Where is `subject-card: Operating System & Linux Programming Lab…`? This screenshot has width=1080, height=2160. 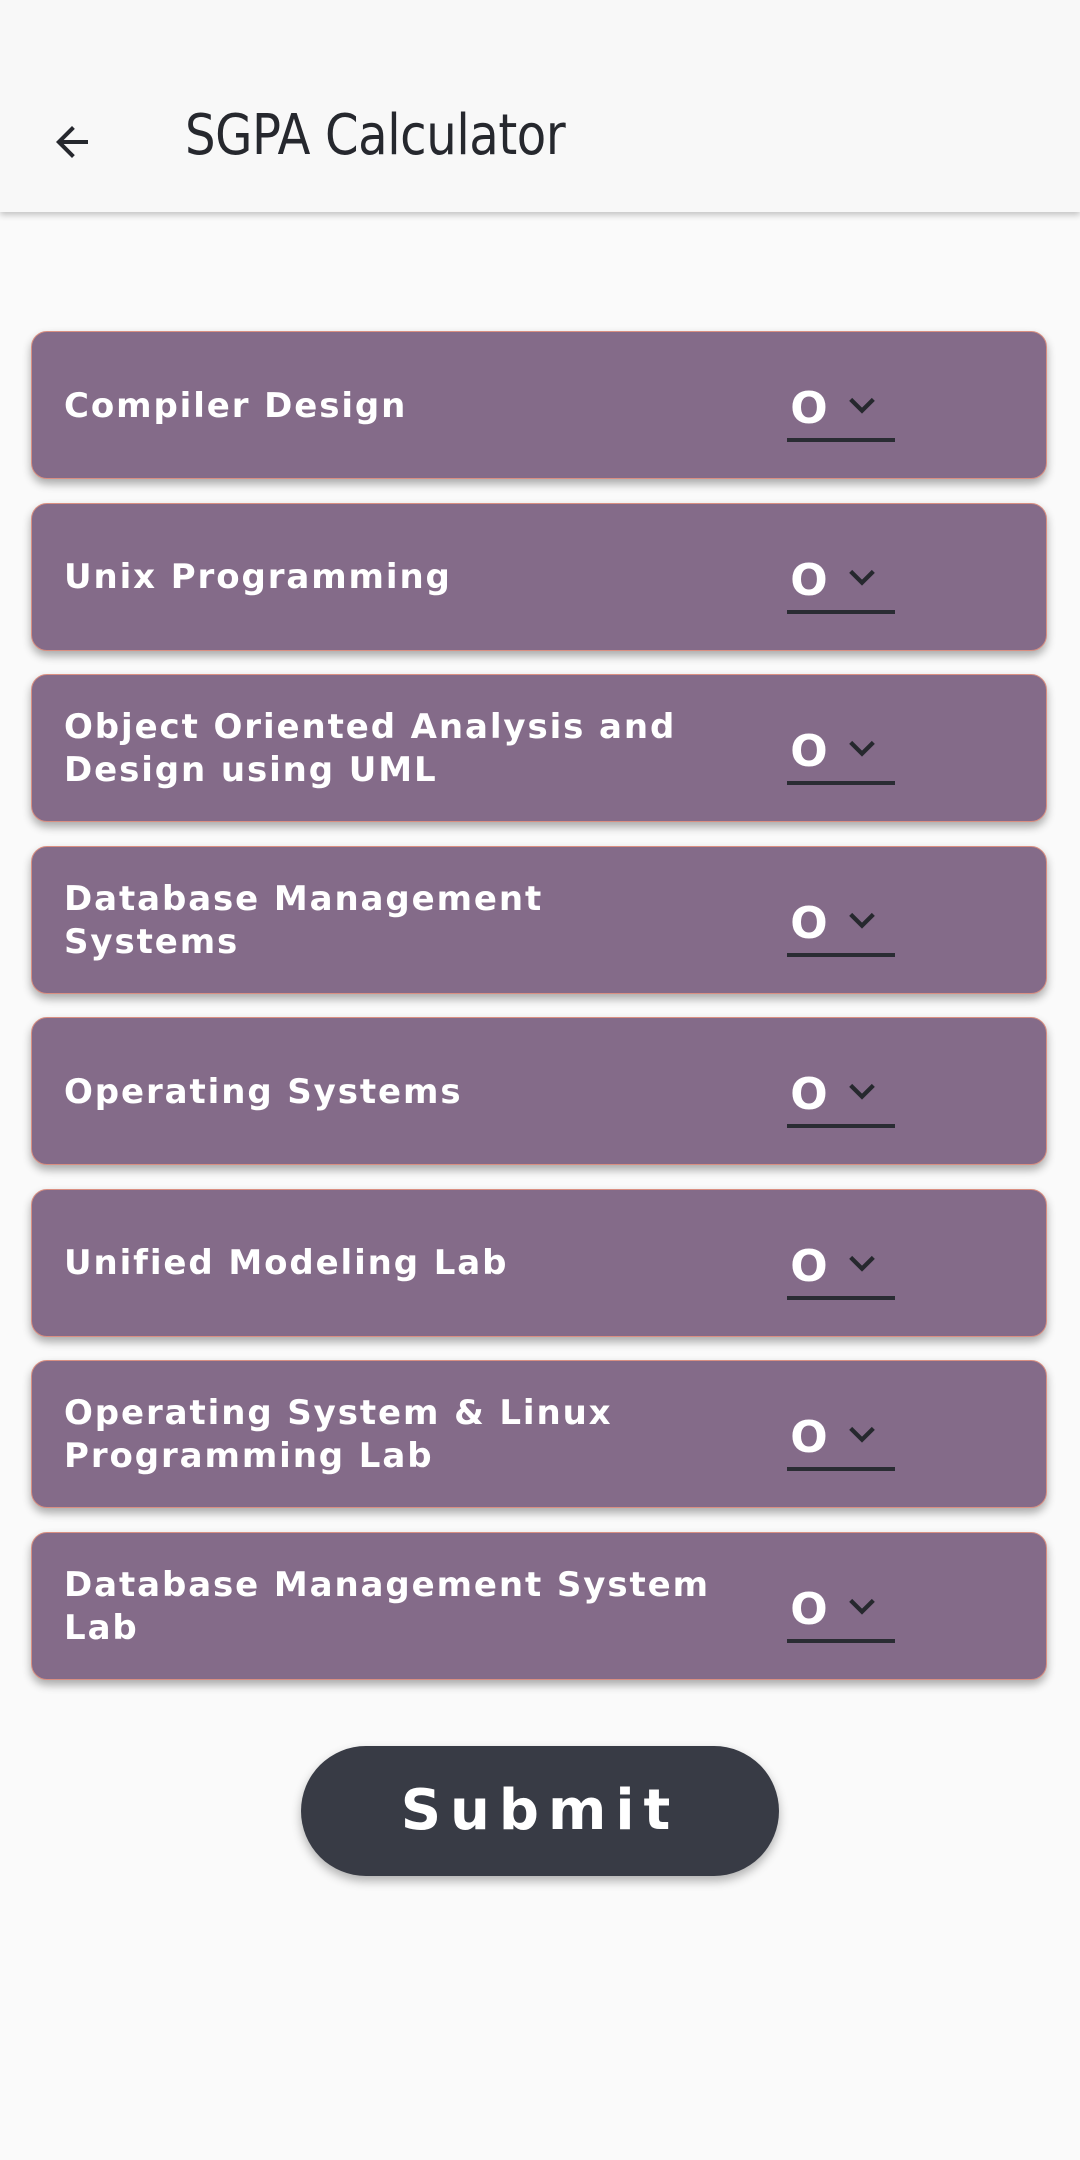
subject-card: Operating System & Linux Programming Lab… is located at coordinates (539, 1434).